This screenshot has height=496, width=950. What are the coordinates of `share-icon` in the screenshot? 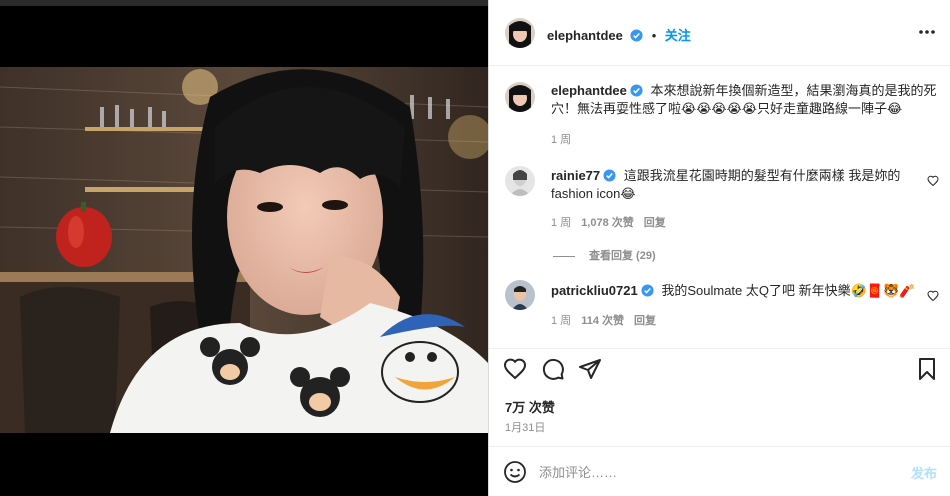 It's located at (590, 369).